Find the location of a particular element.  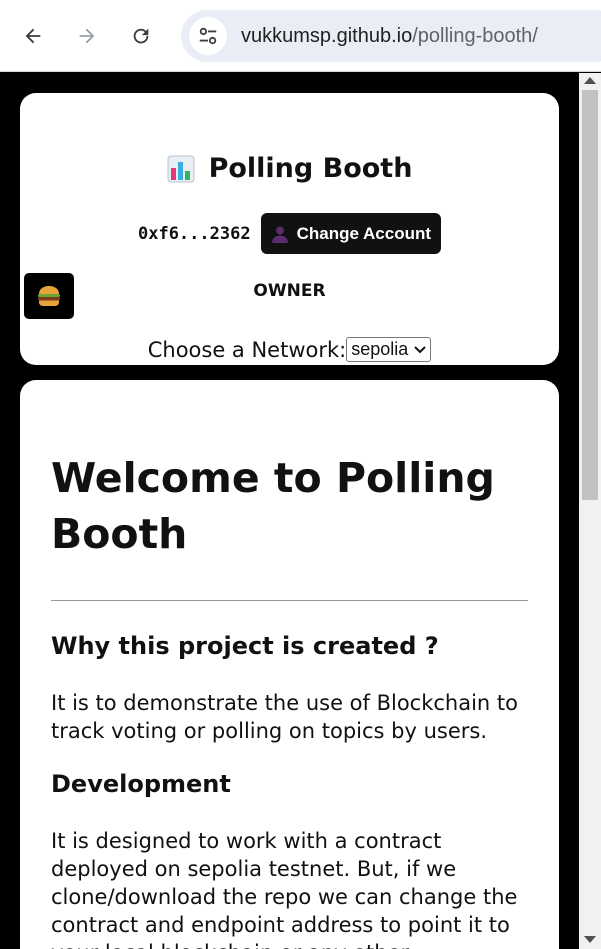

scroll-up-arrow-icon is located at coordinates (590, 80).